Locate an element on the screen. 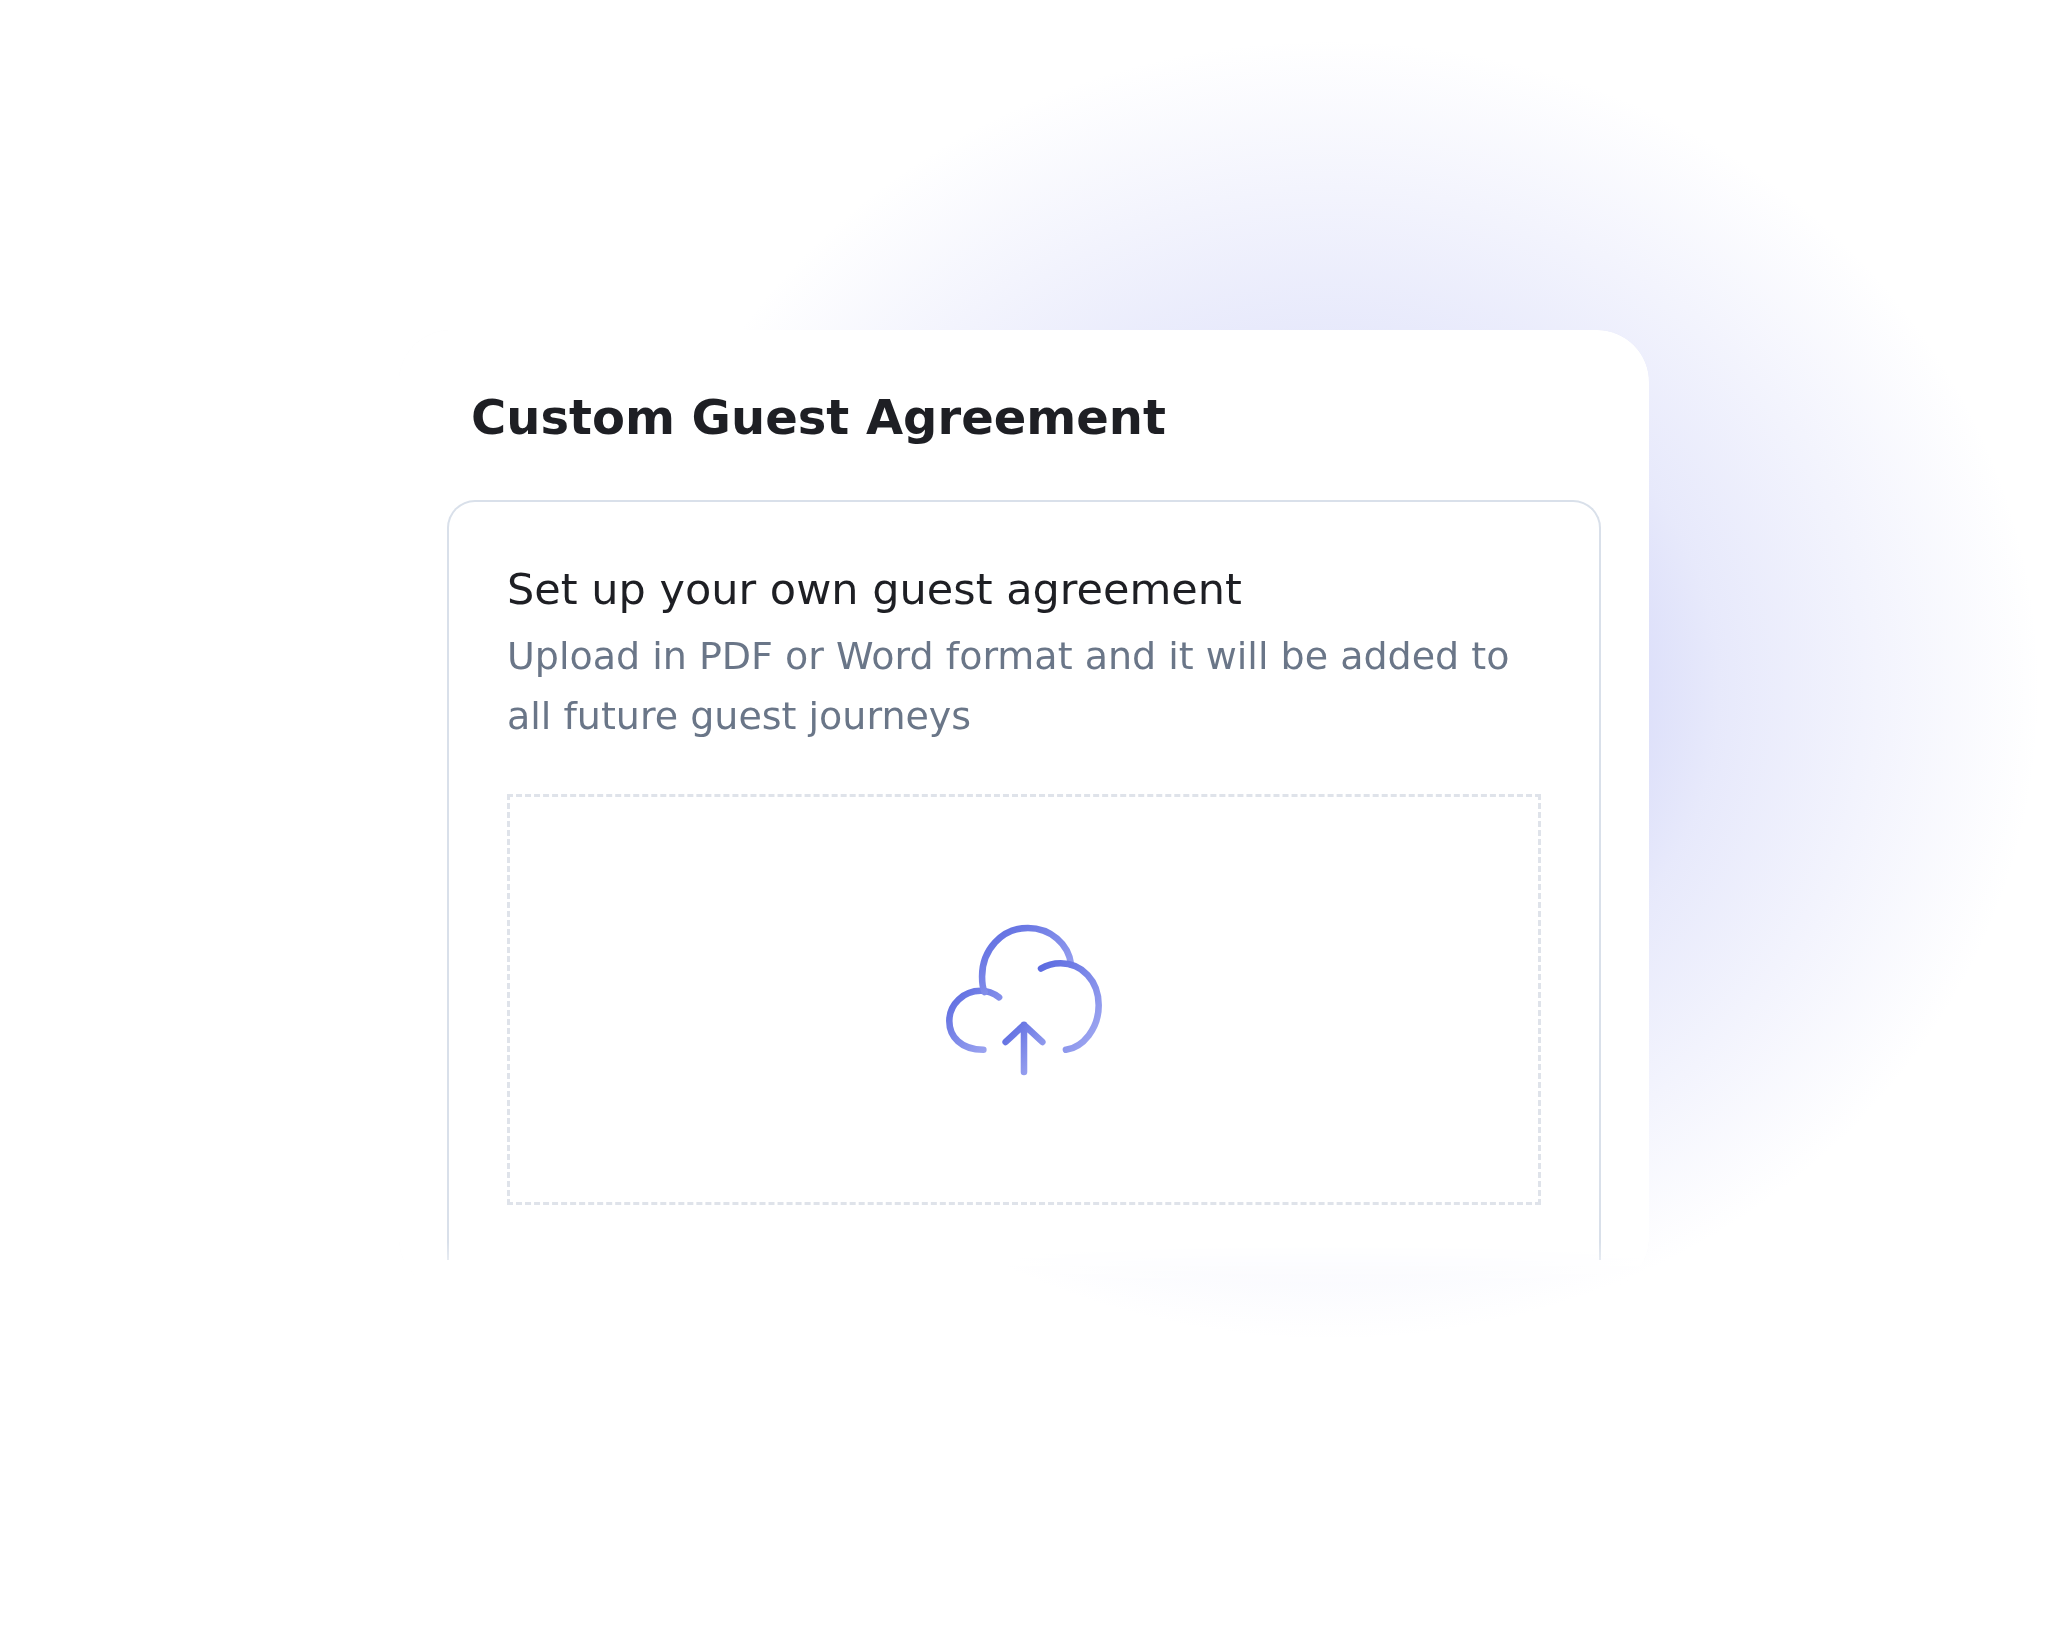 The height and width of the screenshot is (1641, 2052). card-title: Custom Guest Agreement is located at coordinates (819, 417).